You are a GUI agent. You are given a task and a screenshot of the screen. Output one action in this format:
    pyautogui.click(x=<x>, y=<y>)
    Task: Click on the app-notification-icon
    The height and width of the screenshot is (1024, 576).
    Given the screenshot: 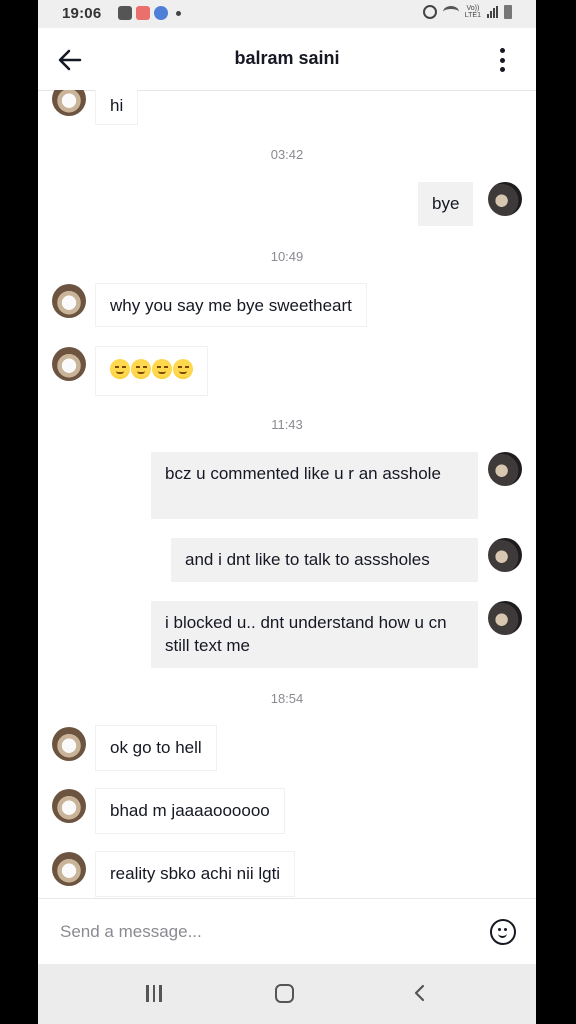 What is the action you would take?
    pyautogui.click(x=143, y=13)
    